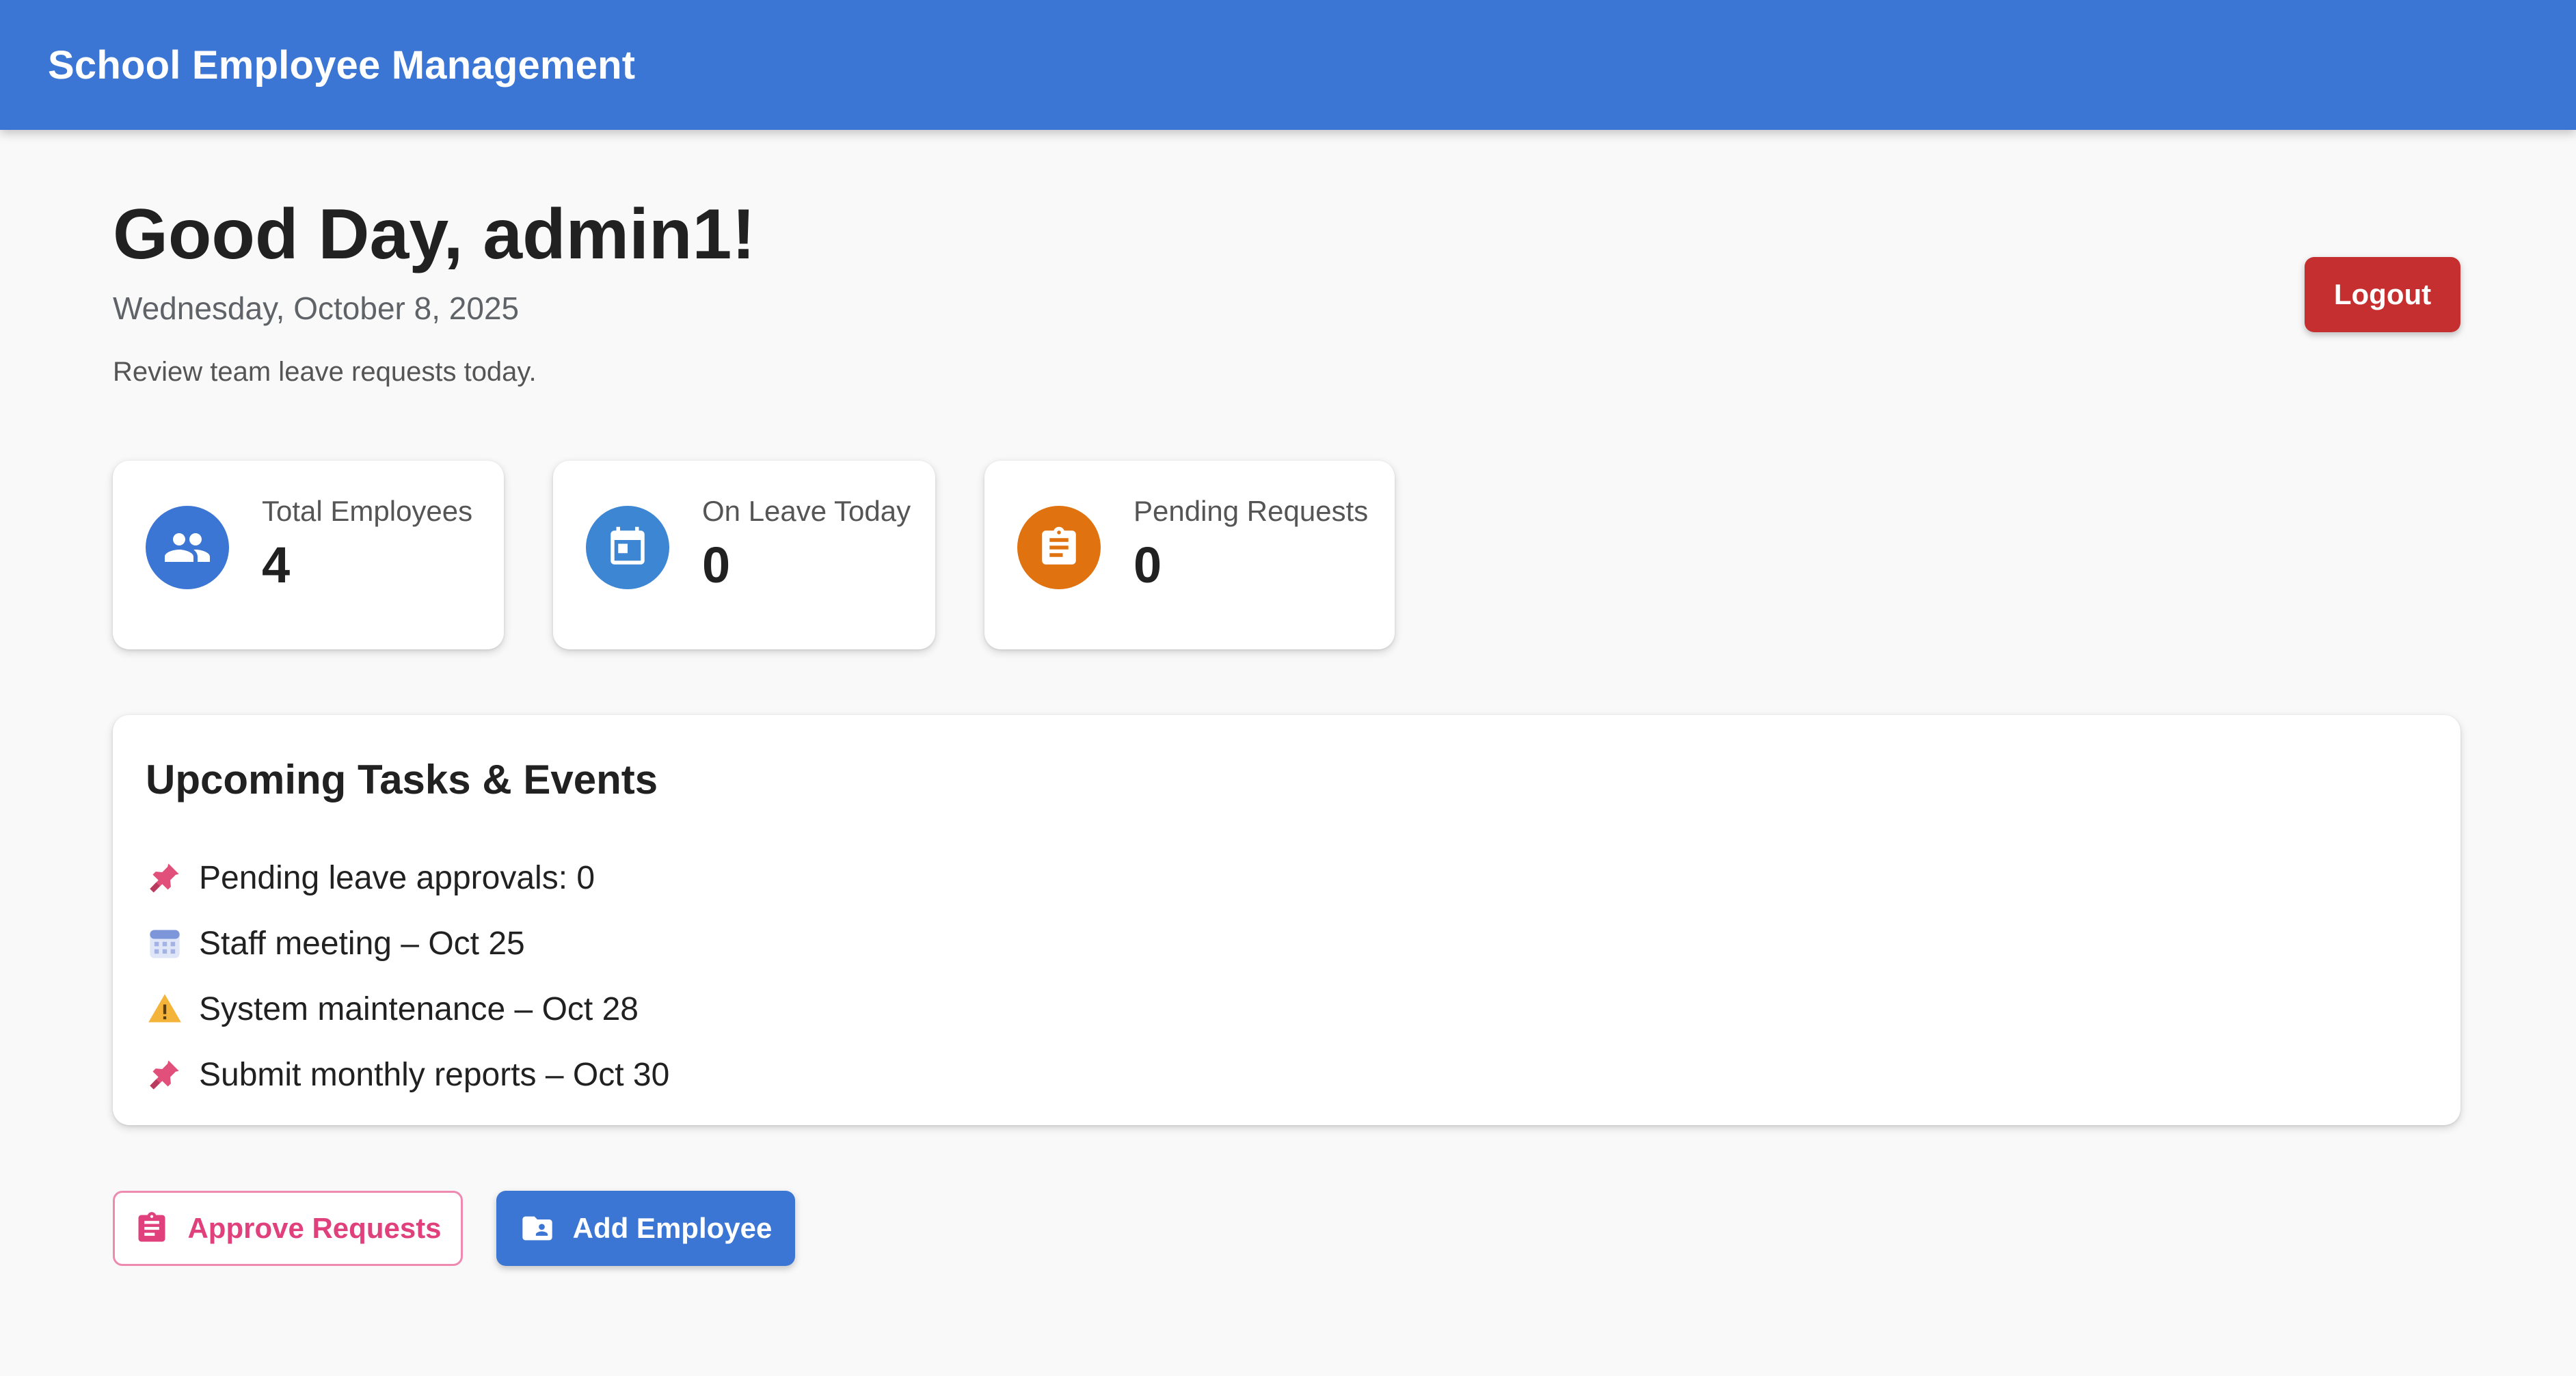 The image size is (2576, 1376). What do you see at coordinates (187, 547) in the screenshot?
I see `group-icon` at bounding box center [187, 547].